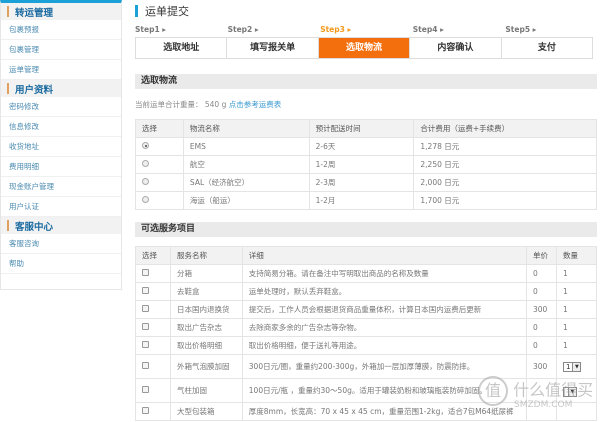  Describe the element at coordinates (505, 164) in the screenshot. I see `cell-fee: 2,250 日元` at that location.